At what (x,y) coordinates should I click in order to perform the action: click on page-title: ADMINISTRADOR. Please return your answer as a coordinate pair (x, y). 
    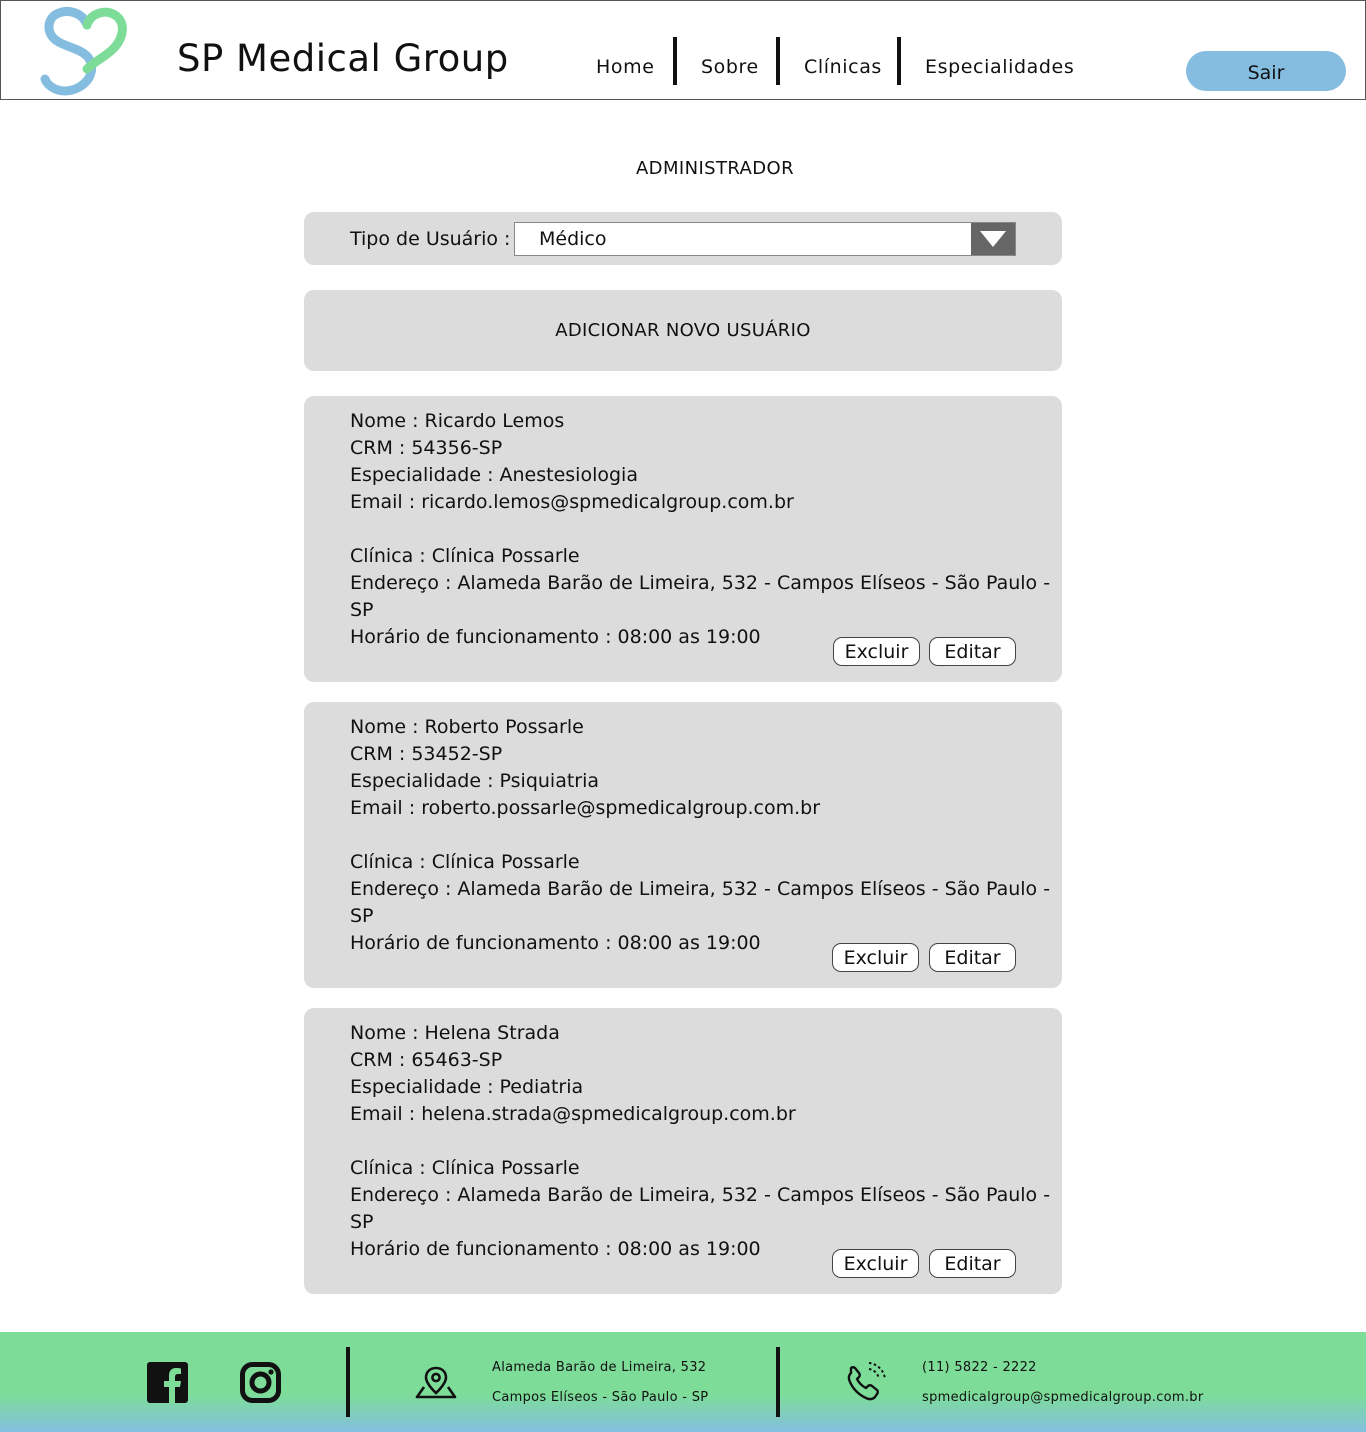
    Looking at the image, I should click on (715, 168).